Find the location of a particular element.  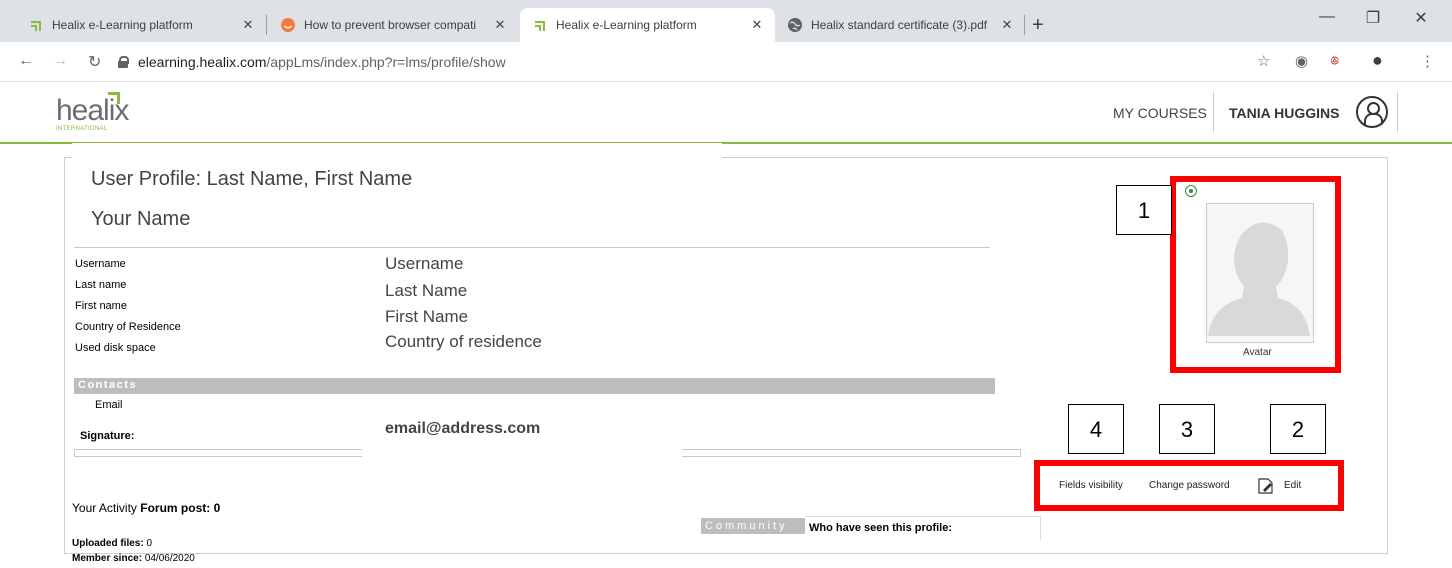

callout-1: 1 is located at coordinates (1144, 210).